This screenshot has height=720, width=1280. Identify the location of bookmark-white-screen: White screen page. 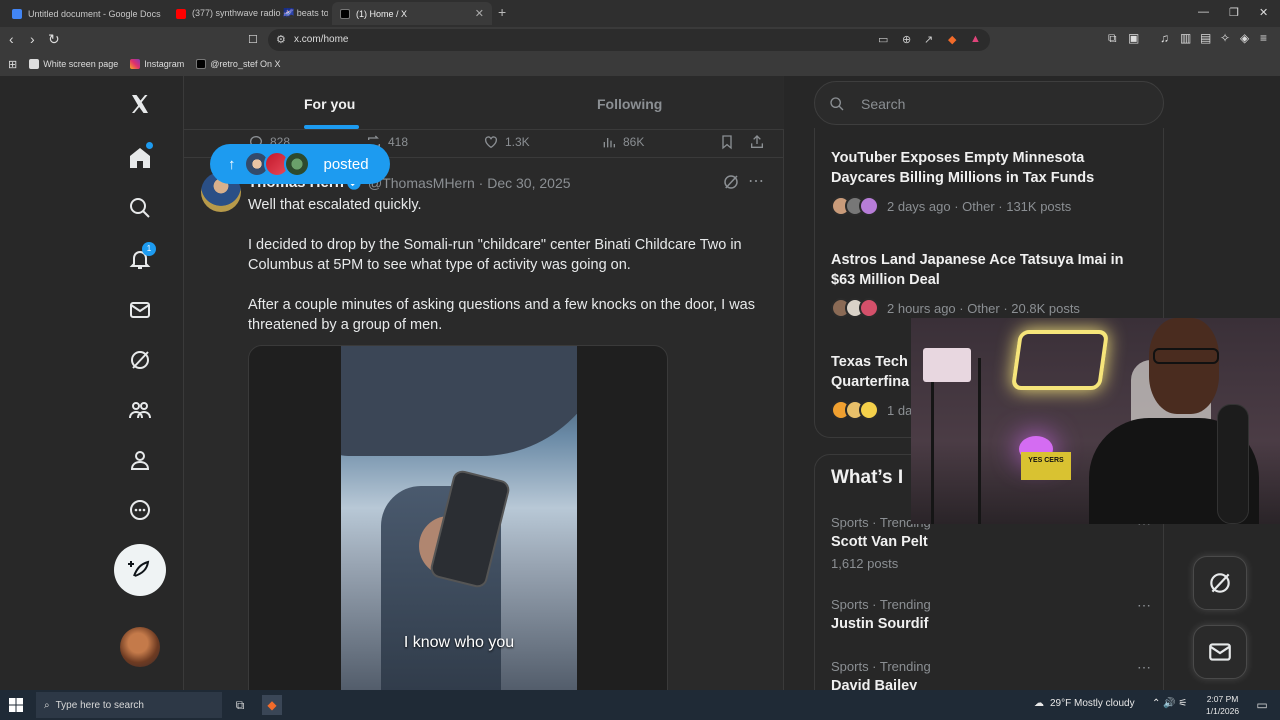
(73, 64).